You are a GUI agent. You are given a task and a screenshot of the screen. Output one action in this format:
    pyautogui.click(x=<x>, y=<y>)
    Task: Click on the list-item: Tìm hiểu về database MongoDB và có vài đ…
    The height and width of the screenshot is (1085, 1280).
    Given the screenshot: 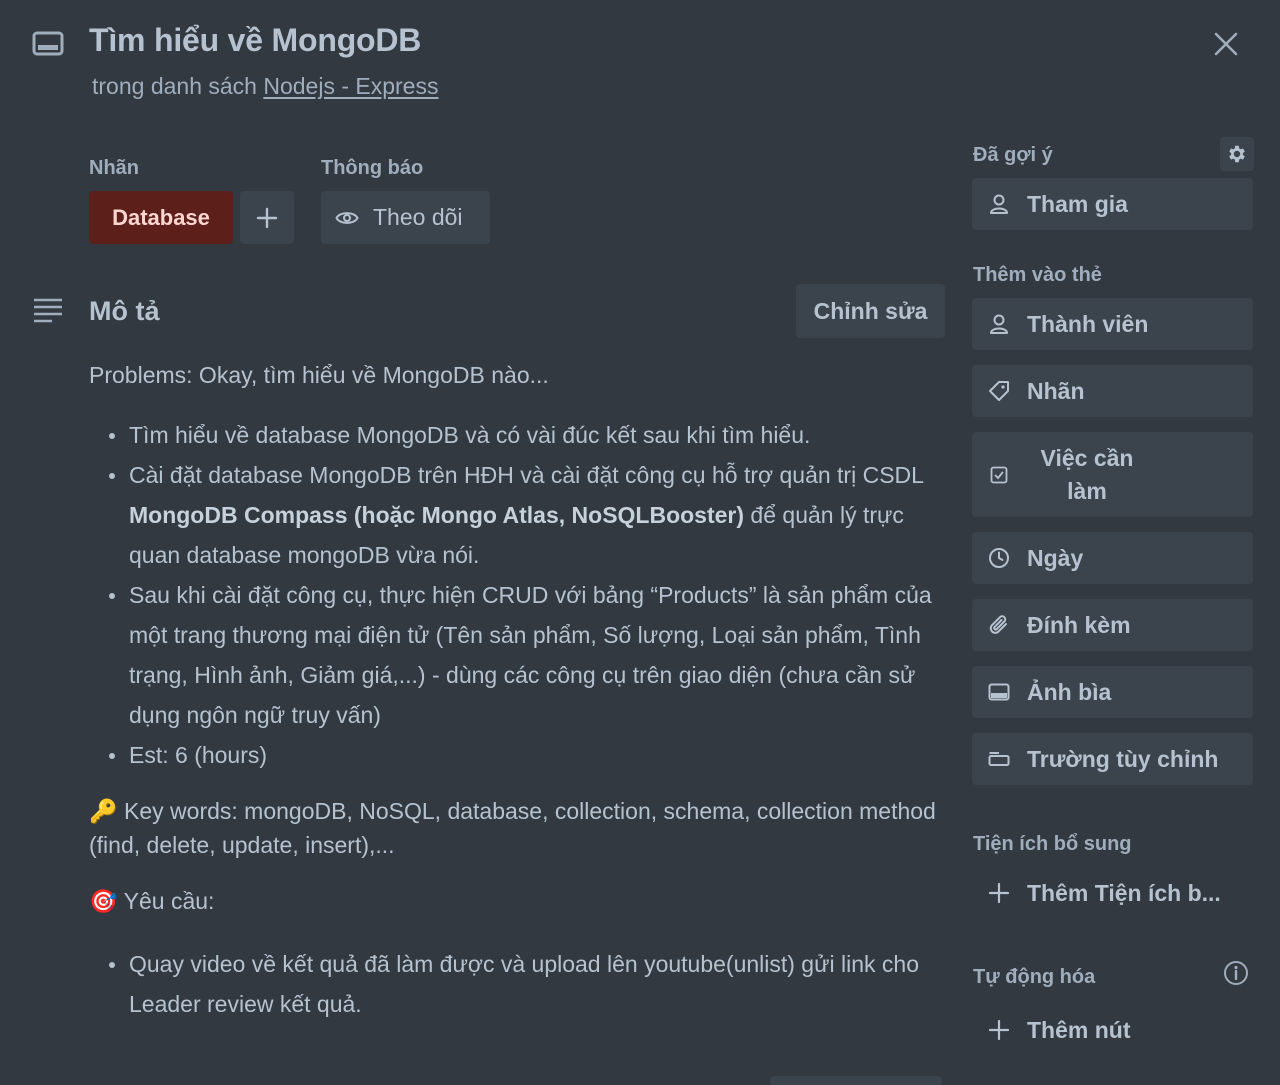 What is the action you would take?
    pyautogui.click(x=528, y=435)
    